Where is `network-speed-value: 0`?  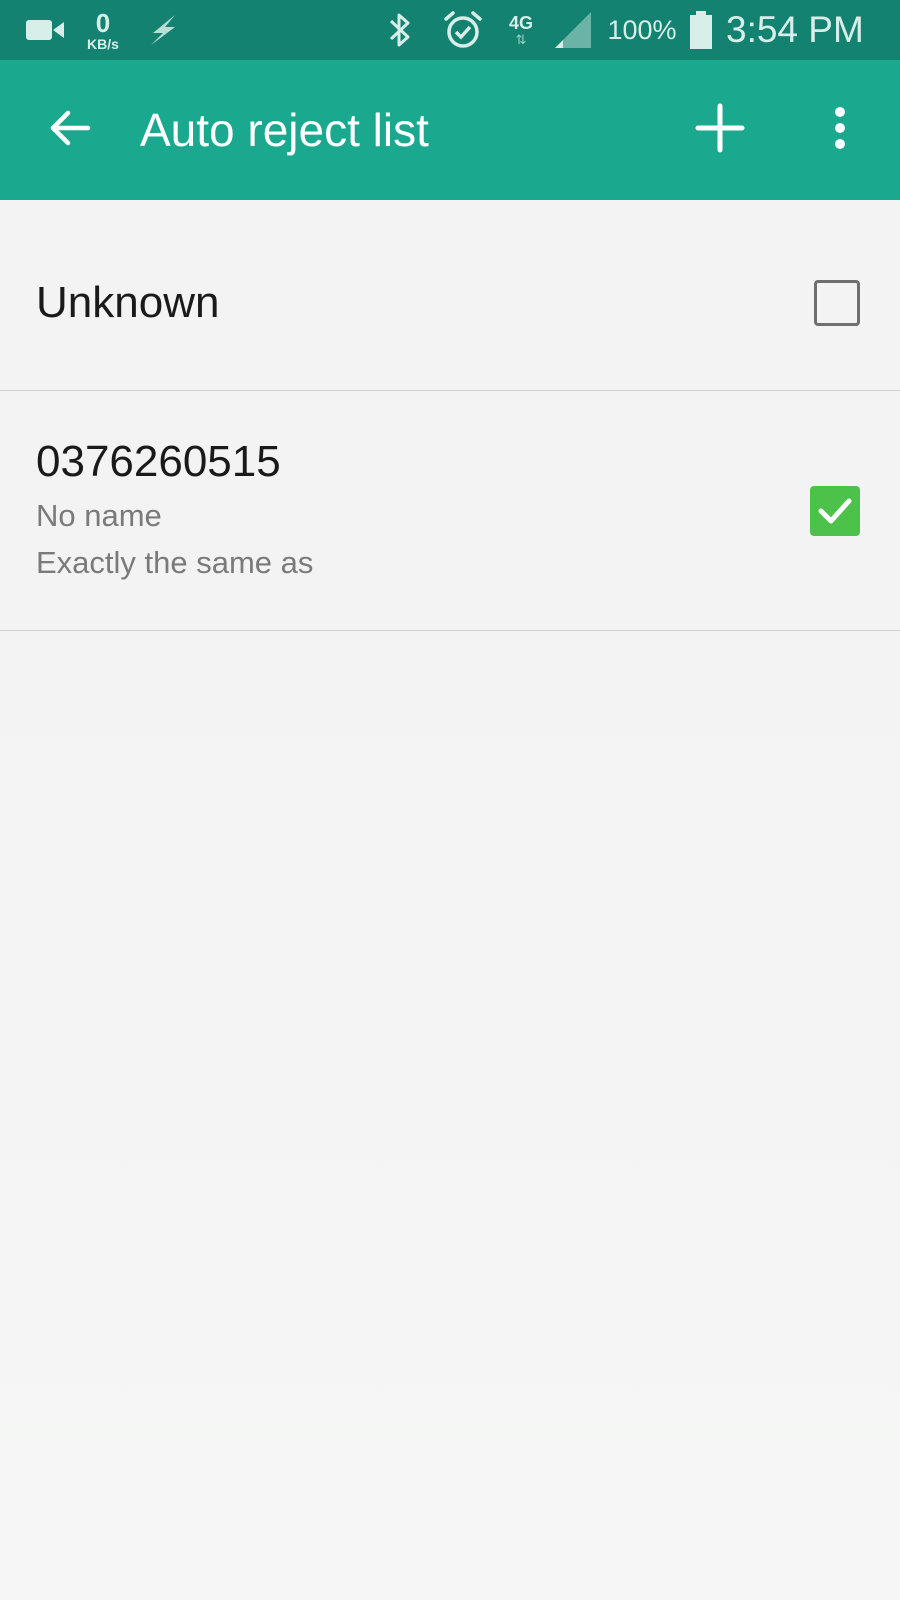 network-speed-value: 0 is located at coordinates (103, 22).